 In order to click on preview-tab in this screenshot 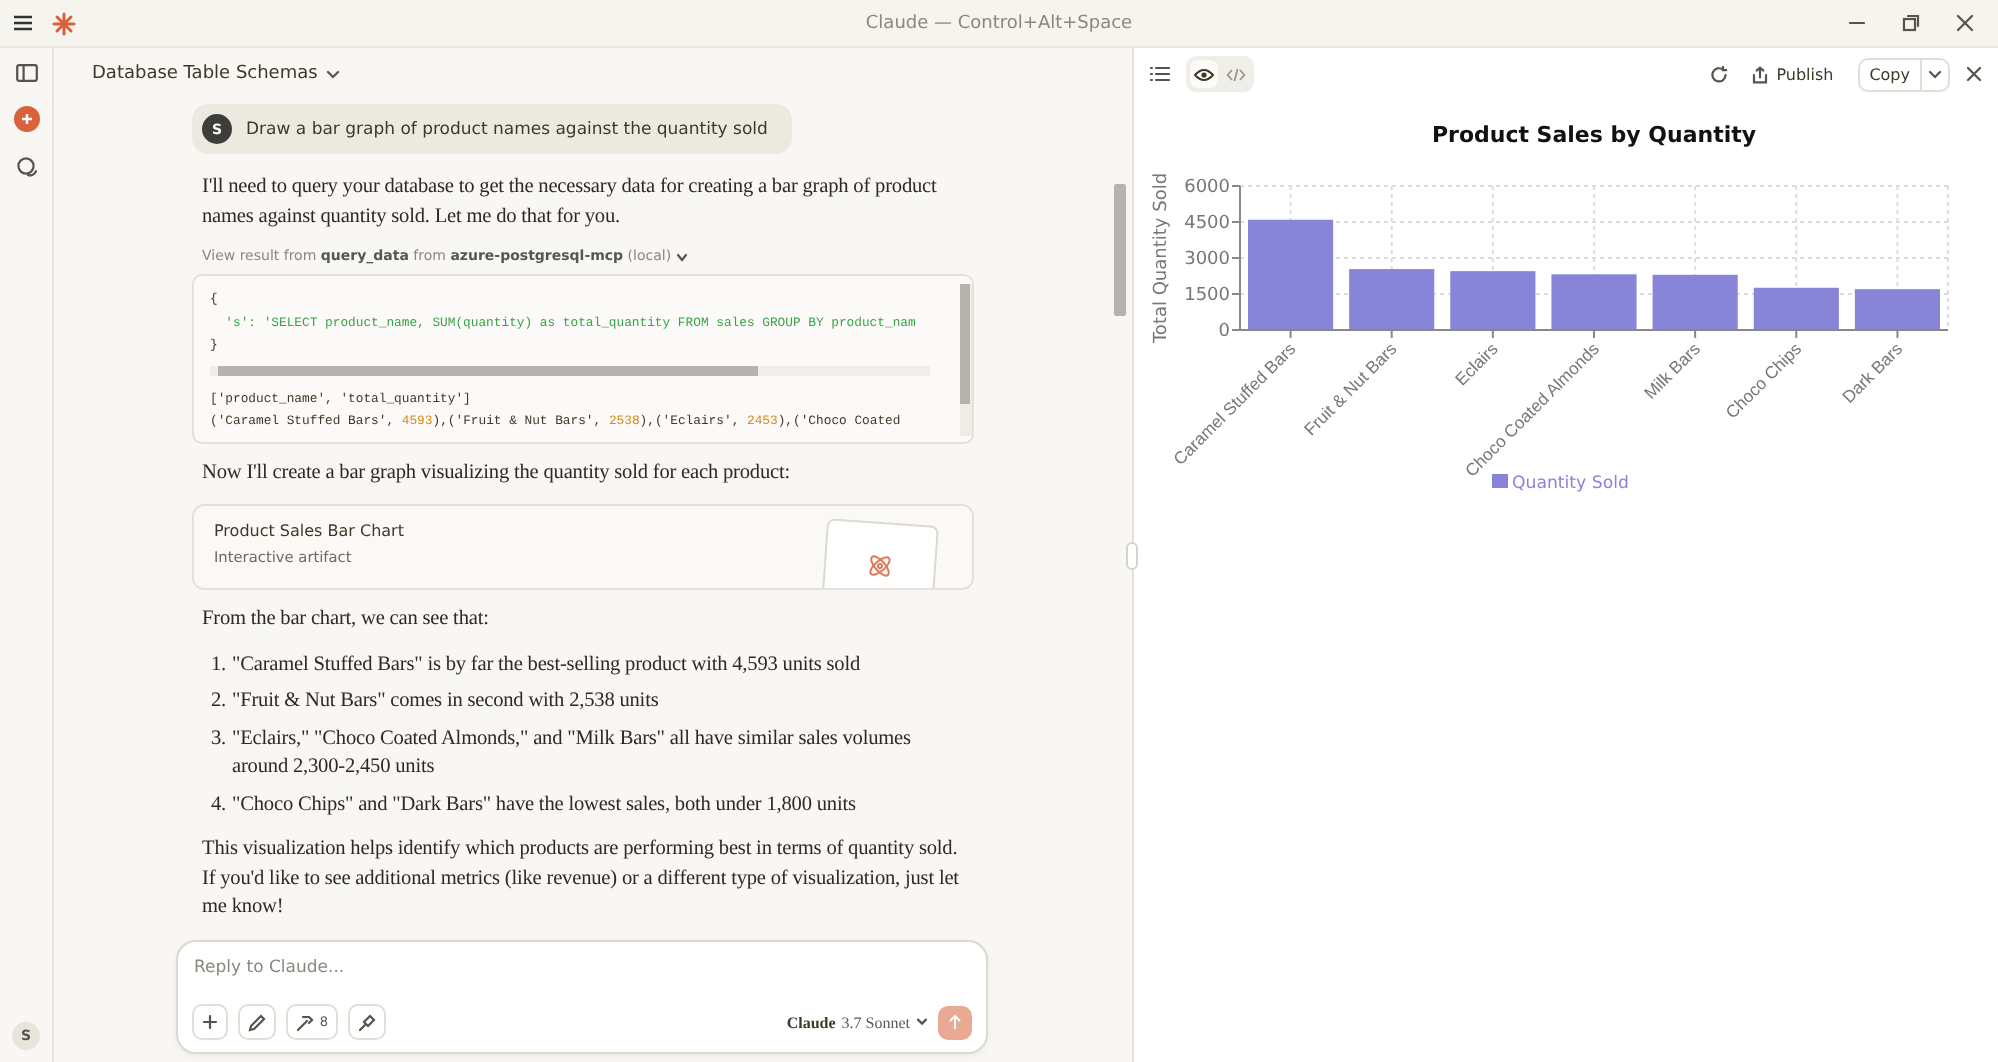, I will do `click(1204, 74)`.